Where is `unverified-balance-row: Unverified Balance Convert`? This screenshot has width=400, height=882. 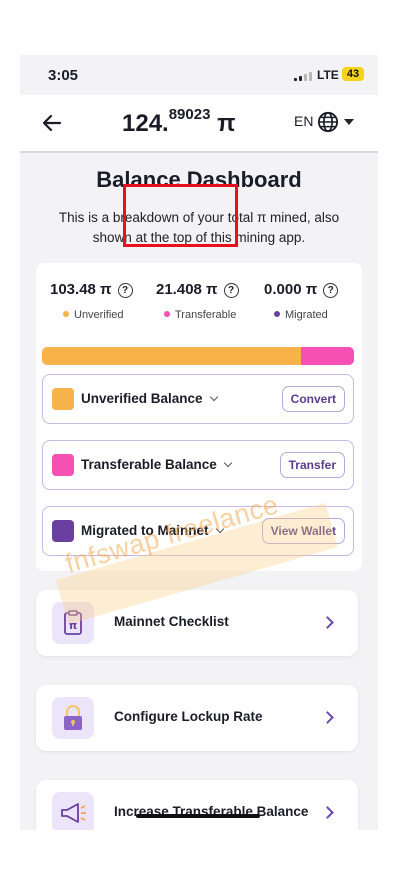 unverified-balance-row: Unverified Balance Convert is located at coordinates (198, 399).